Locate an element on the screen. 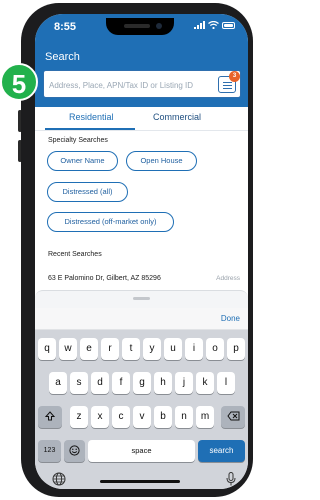  key-c: c is located at coordinates (121, 417).